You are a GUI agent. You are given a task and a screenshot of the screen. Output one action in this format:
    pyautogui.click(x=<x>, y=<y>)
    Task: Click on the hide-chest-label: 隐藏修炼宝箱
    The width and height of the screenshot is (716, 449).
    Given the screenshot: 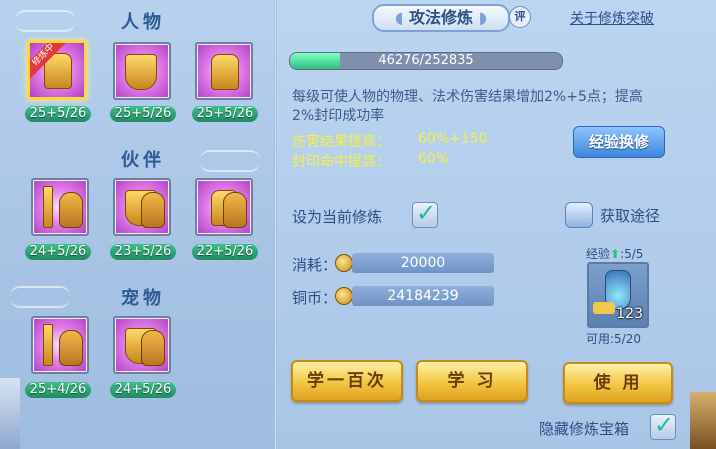 What is the action you would take?
    pyautogui.click(x=584, y=429)
    